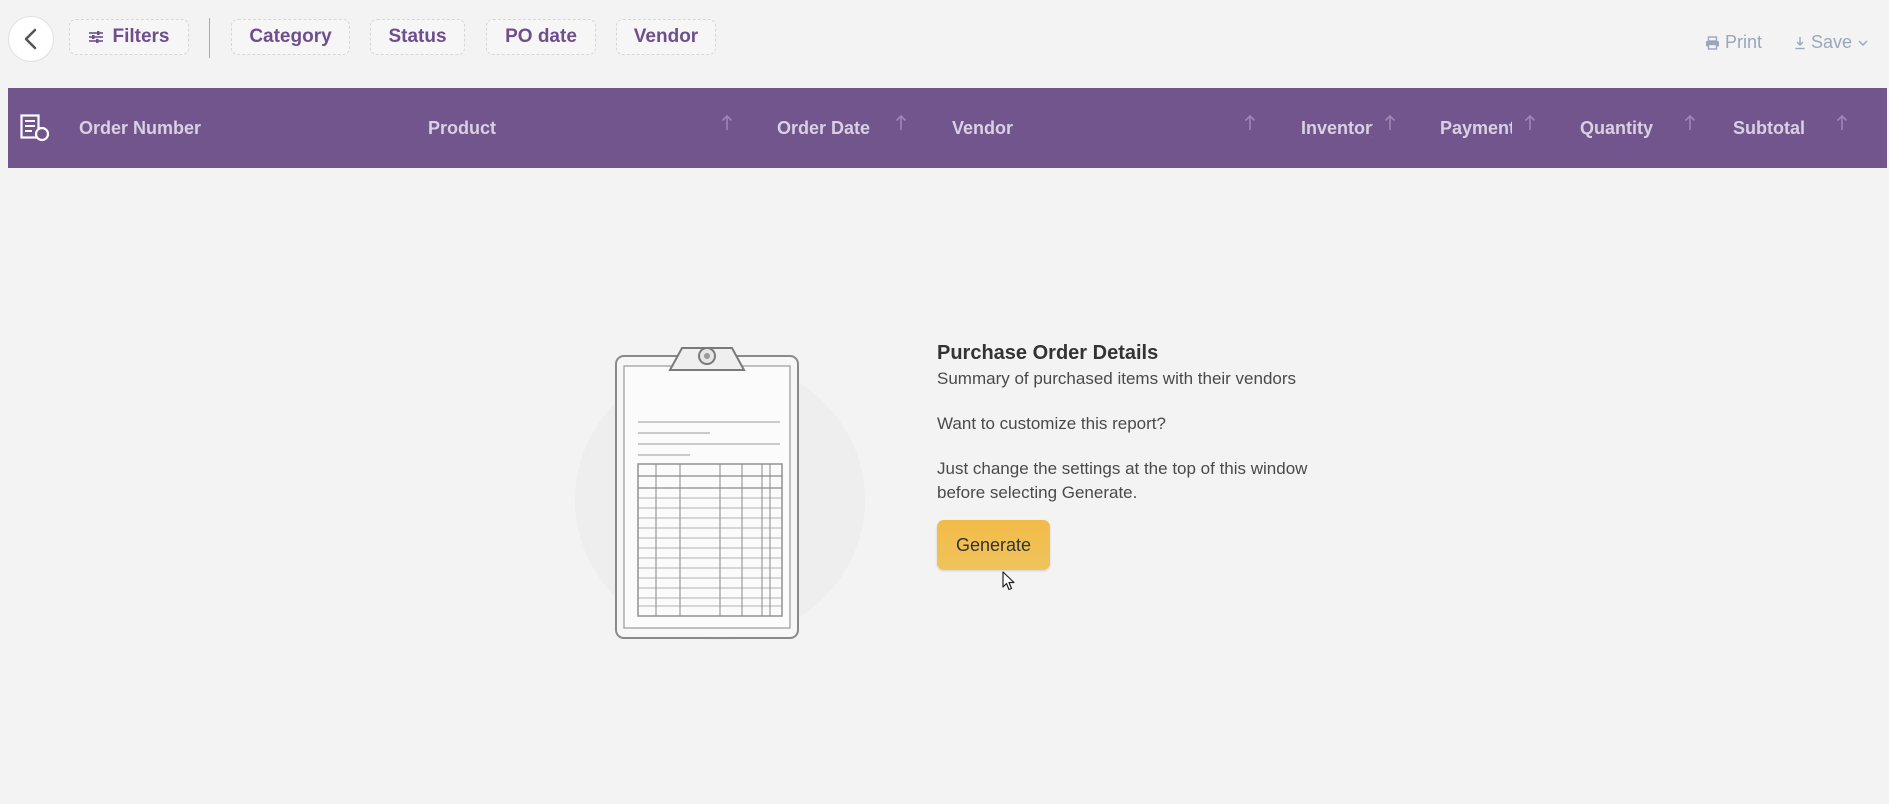 The image size is (1889, 804). What do you see at coordinates (1337, 128) in the screenshot?
I see `column-inventory: Inventory` at bounding box center [1337, 128].